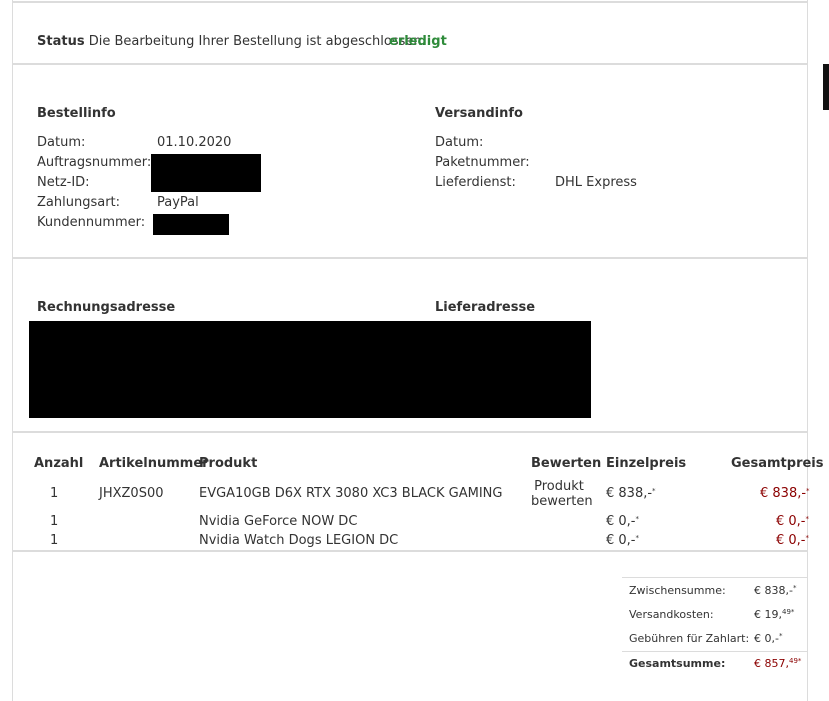  What do you see at coordinates (61, 41) in the screenshot?
I see `status-label: Status` at bounding box center [61, 41].